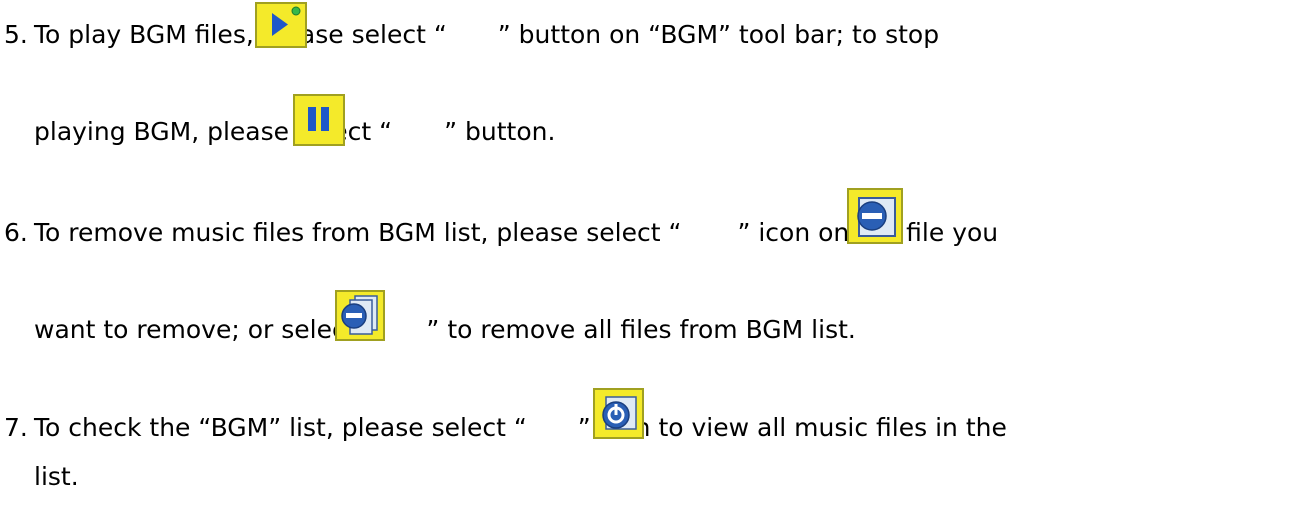 This screenshot has height=510, width=1302. What do you see at coordinates (16, 34) in the screenshot?
I see `step-5-number: 5.` at bounding box center [16, 34].